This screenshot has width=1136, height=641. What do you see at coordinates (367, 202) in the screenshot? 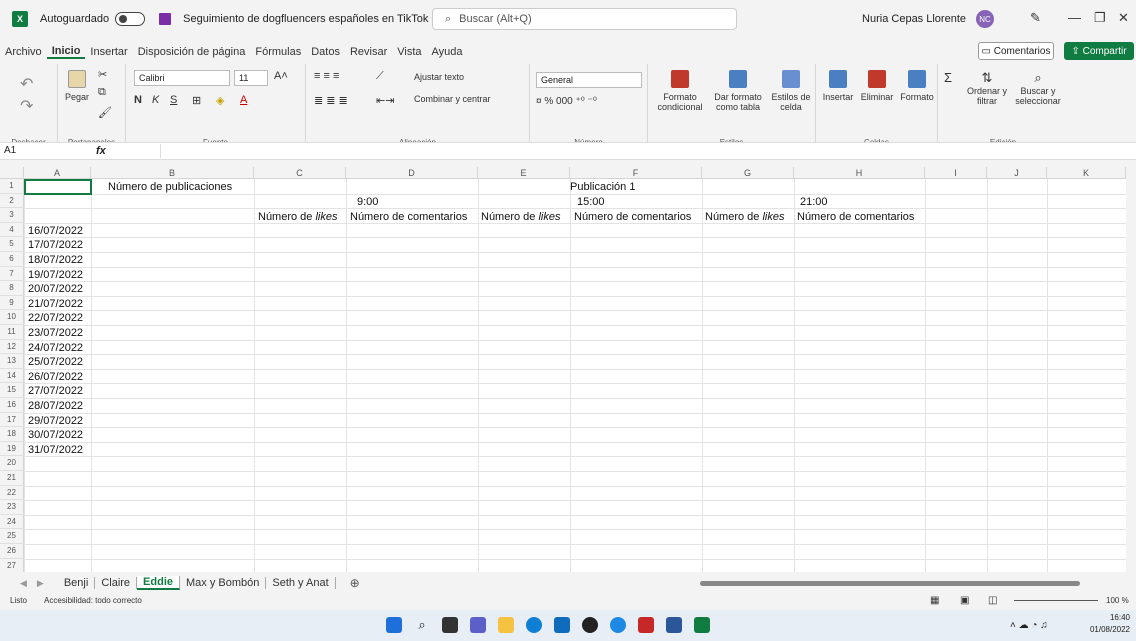
I see `cell-time-9: 9:00` at bounding box center [367, 202].